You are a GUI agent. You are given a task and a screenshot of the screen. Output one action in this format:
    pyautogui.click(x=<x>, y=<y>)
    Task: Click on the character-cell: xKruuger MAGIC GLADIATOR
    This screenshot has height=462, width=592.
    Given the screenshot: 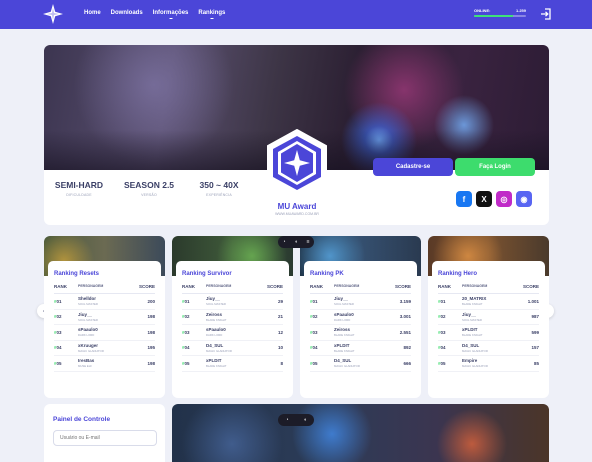 What is the action you would take?
    pyautogui.click(x=105, y=348)
    